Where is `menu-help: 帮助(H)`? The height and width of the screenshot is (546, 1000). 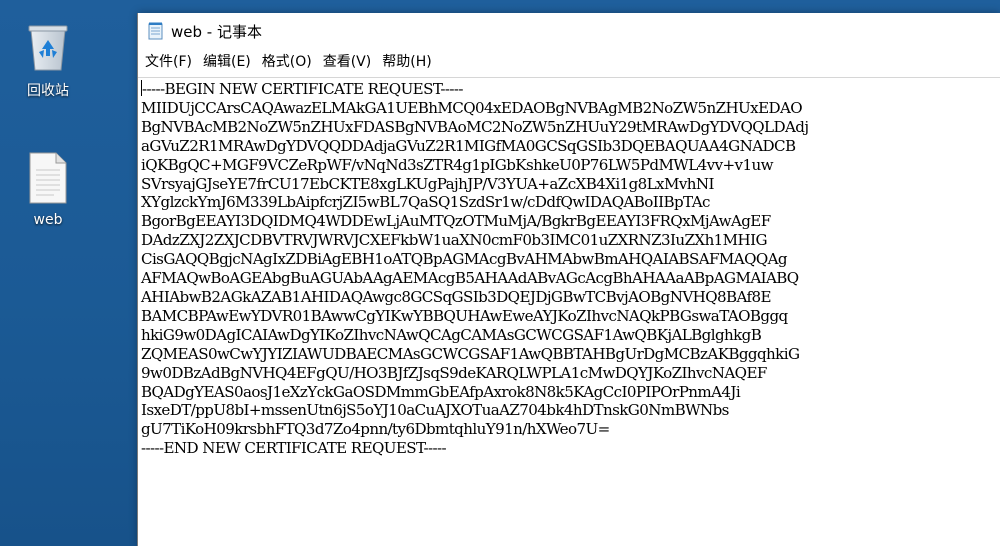 menu-help: 帮助(H) is located at coordinates (406, 61).